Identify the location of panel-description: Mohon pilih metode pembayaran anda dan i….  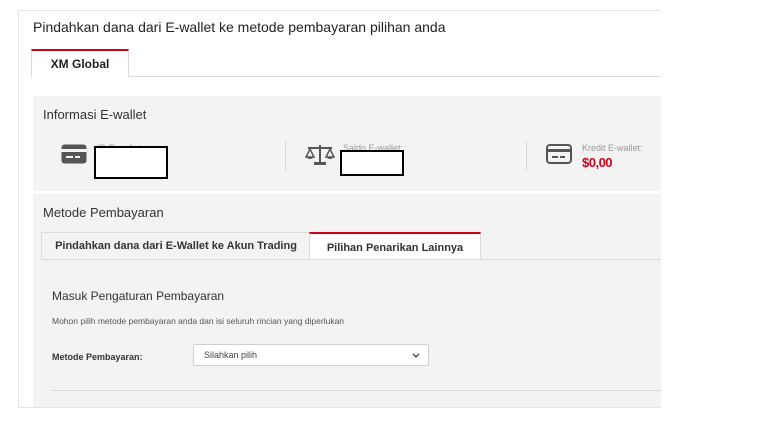
(198, 321).